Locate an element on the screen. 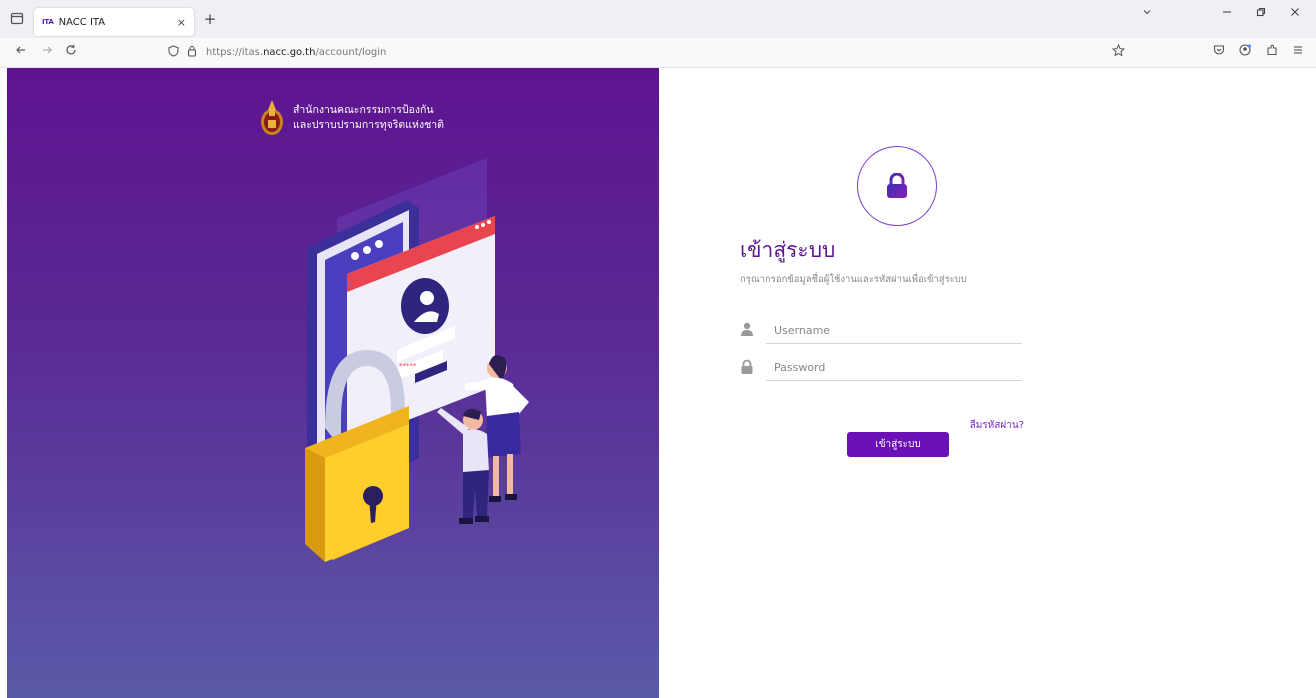 This screenshot has height=698, width=1316. browser-tab-bar: ITA NACC ITA × + is located at coordinates (658, 19).